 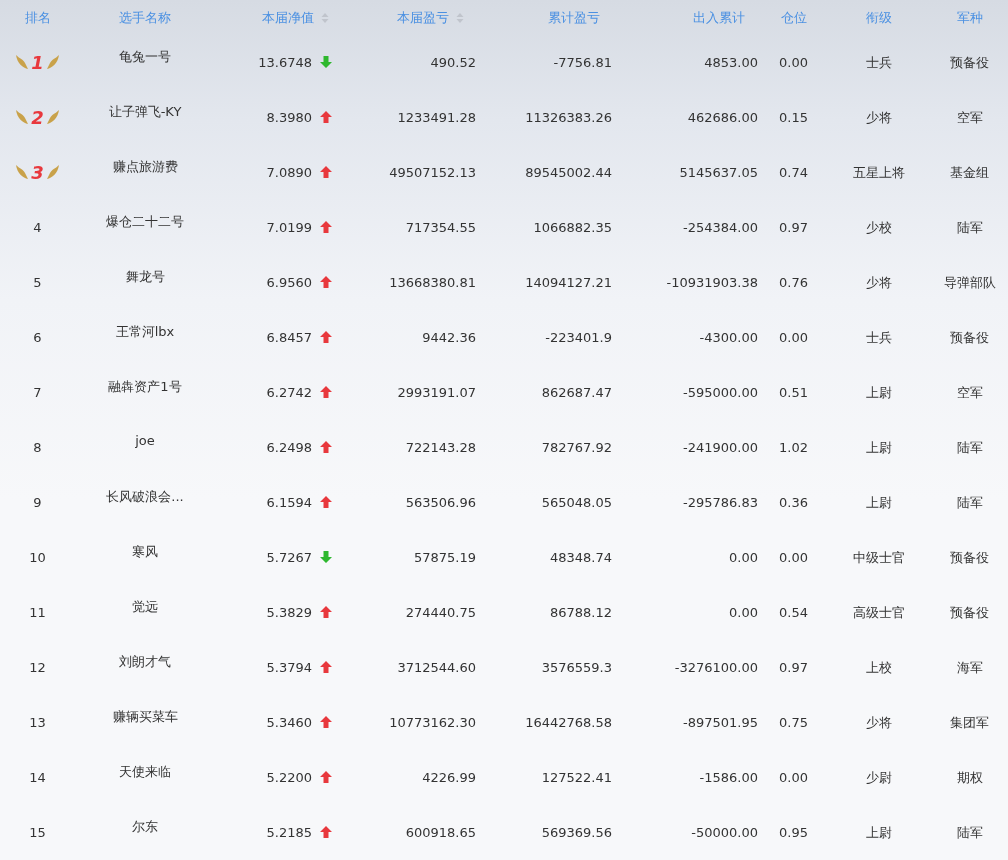 What do you see at coordinates (37, 557) in the screenshot?
I see `rank-number: 10` at bounding box center [37, 557].